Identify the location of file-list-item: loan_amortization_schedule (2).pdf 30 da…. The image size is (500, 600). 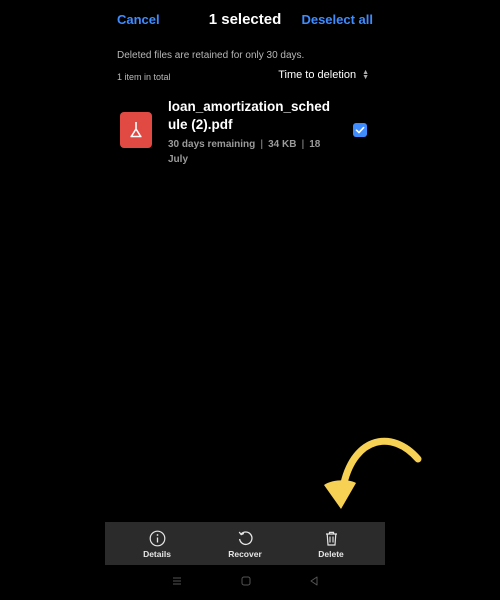
(245, 134).